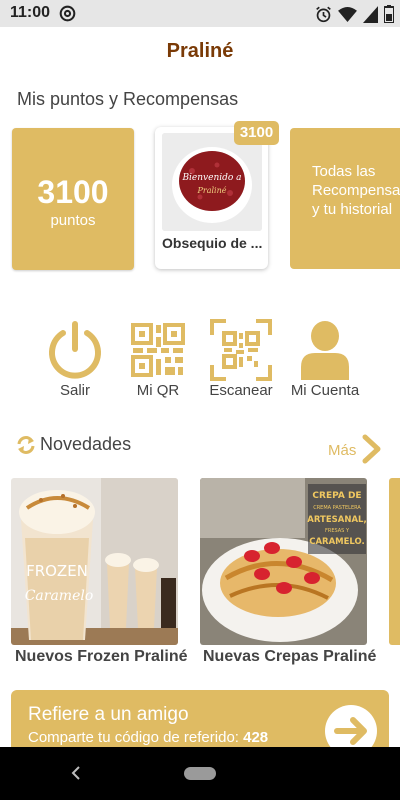  I want to click on home-pill, so click(200, 773).